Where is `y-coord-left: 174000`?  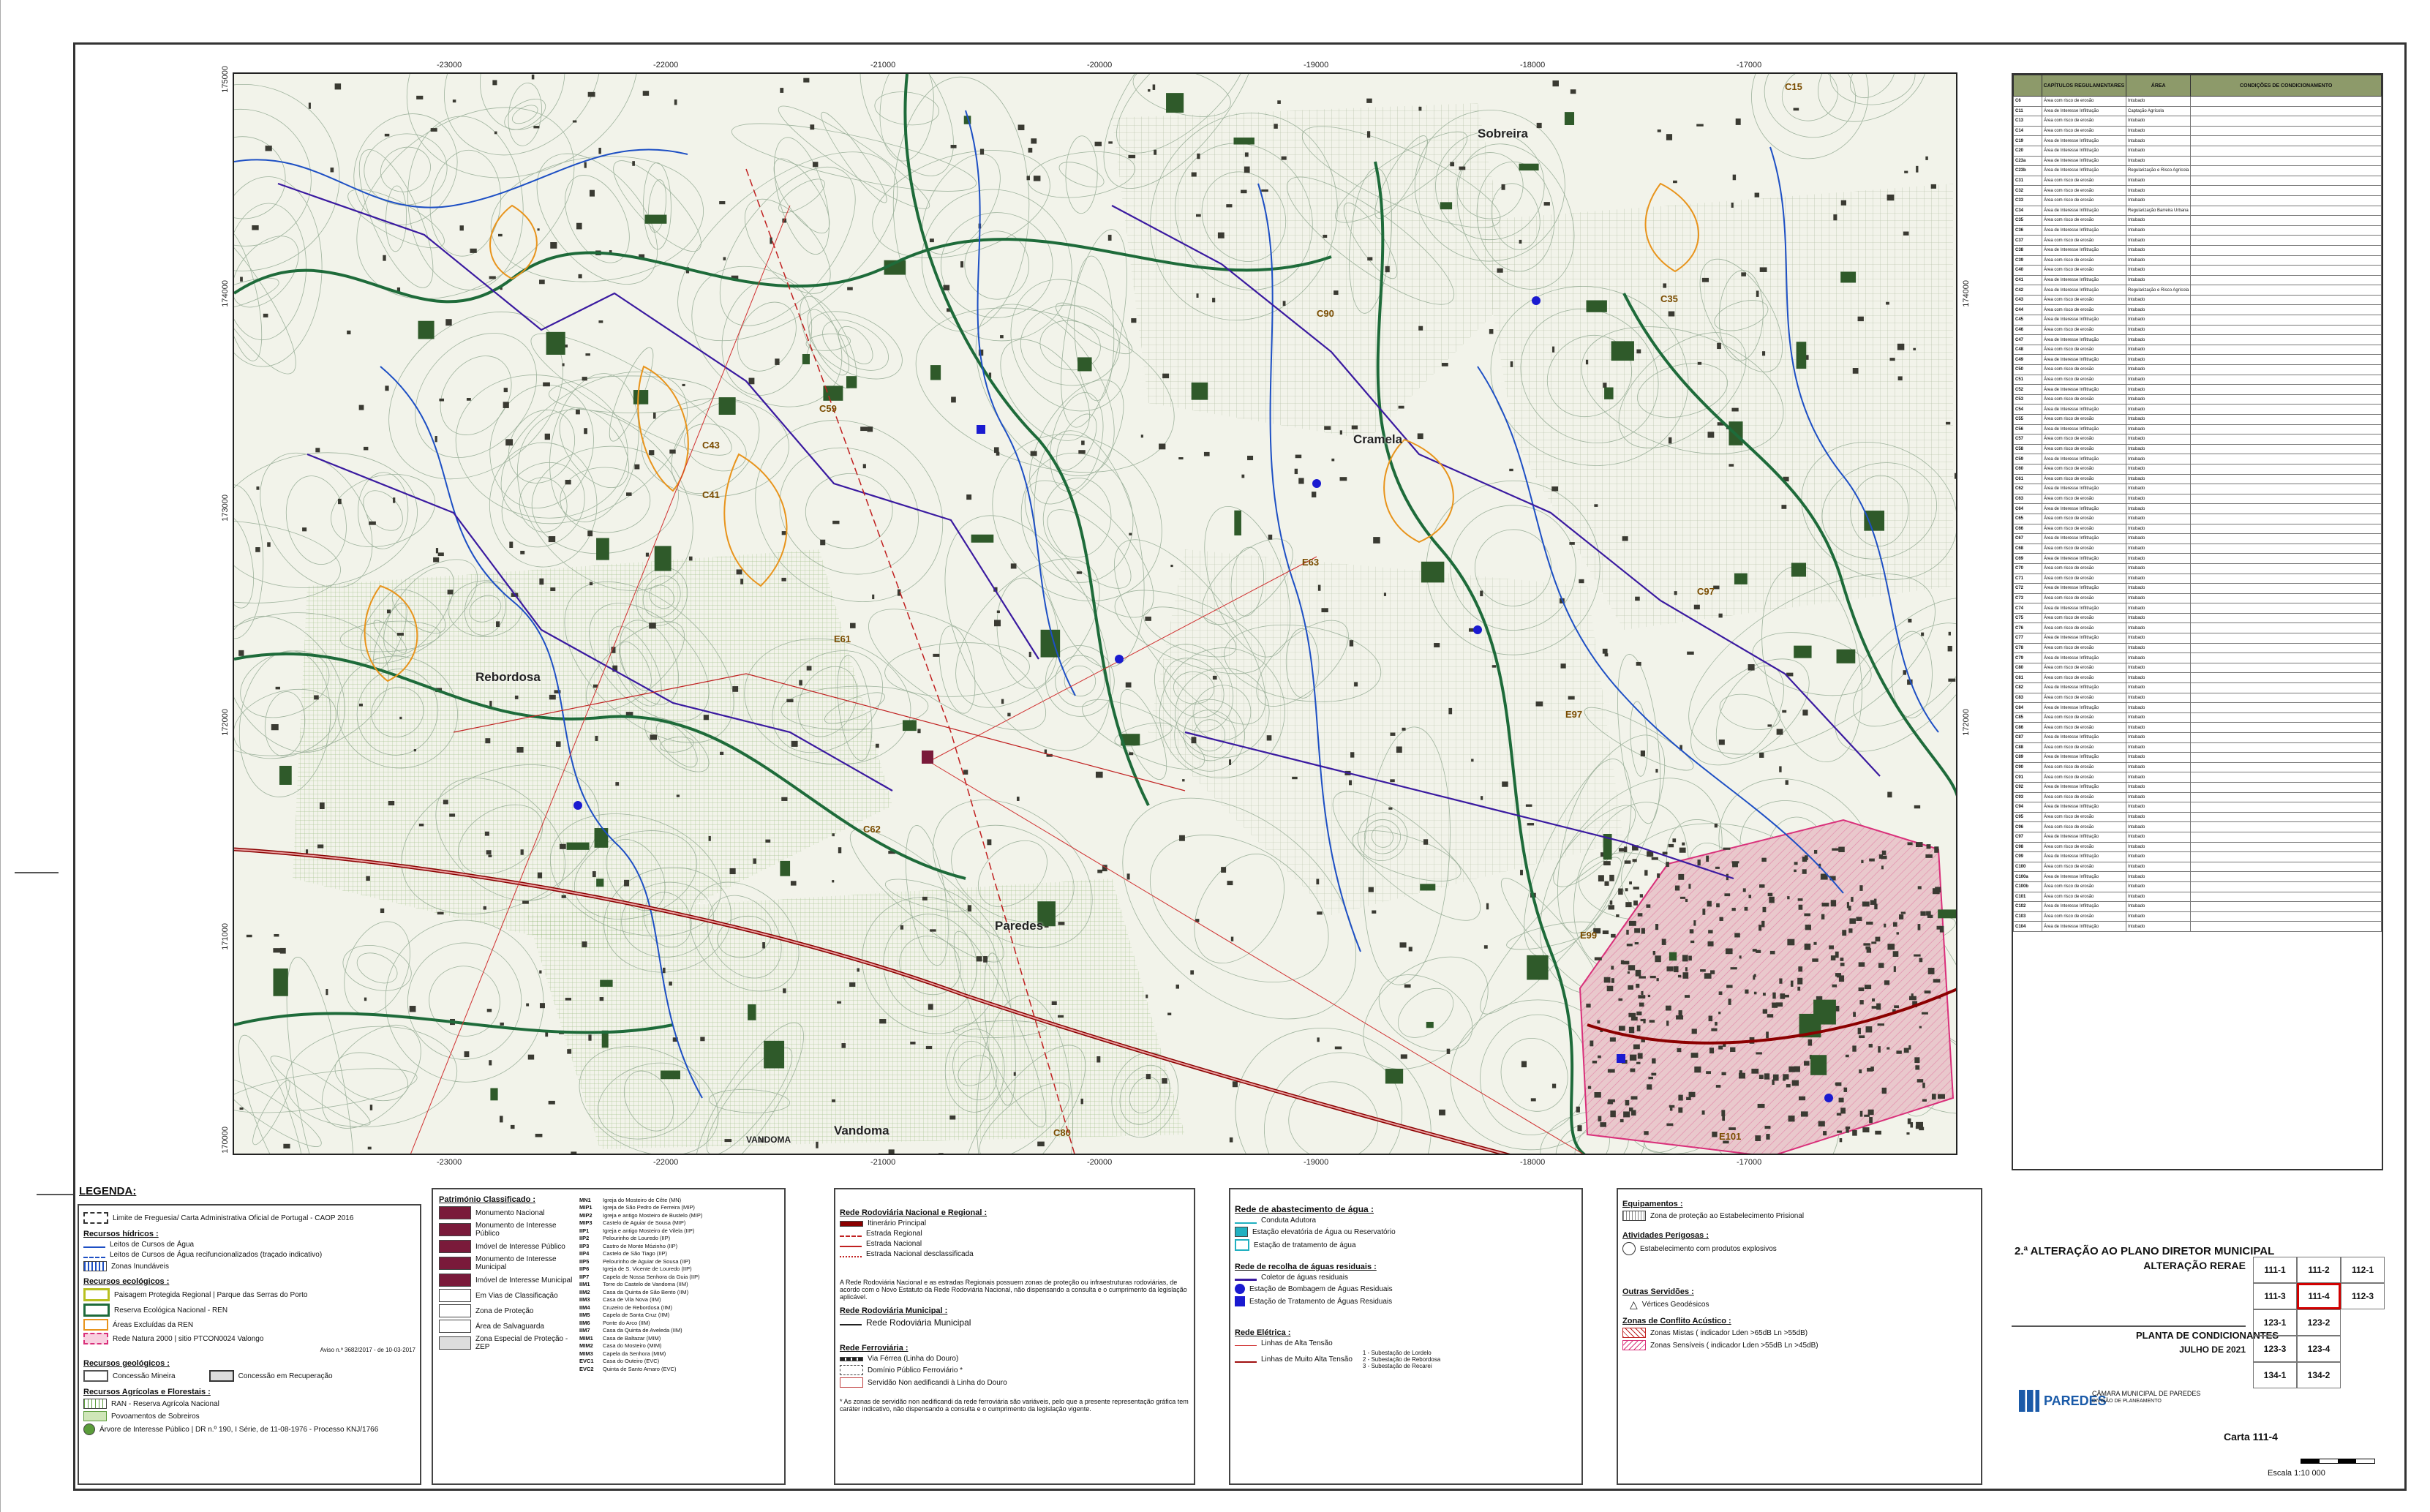
y-coord-left: 174000 is located at coordinates (225, 294).